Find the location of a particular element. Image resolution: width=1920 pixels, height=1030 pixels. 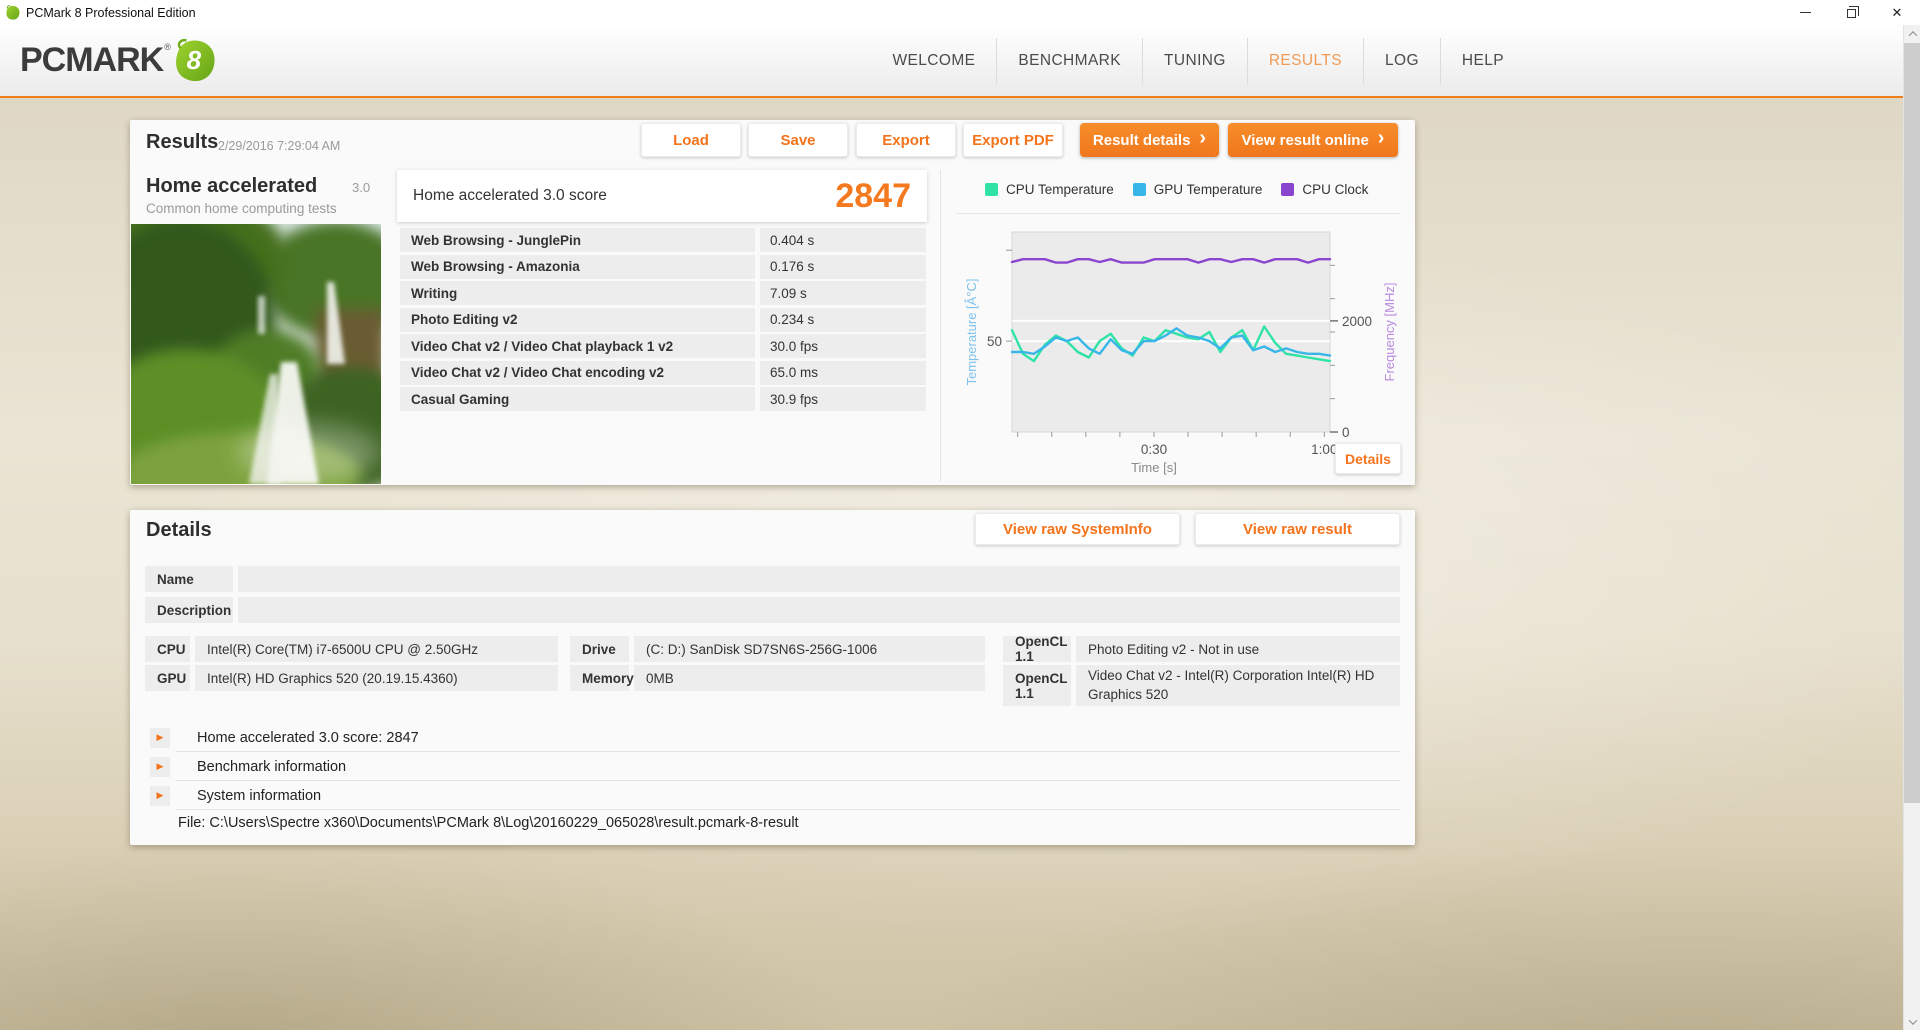

legend-item: CPU Temperature is located at coordinates (1049, 189).